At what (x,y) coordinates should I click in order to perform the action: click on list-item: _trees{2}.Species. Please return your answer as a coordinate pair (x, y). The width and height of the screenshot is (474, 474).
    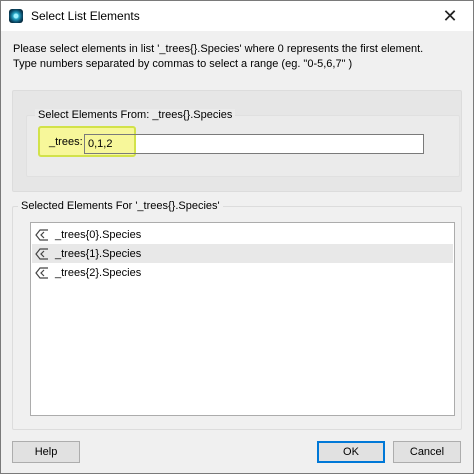
    Looking at the image, I should click on (242, 272).